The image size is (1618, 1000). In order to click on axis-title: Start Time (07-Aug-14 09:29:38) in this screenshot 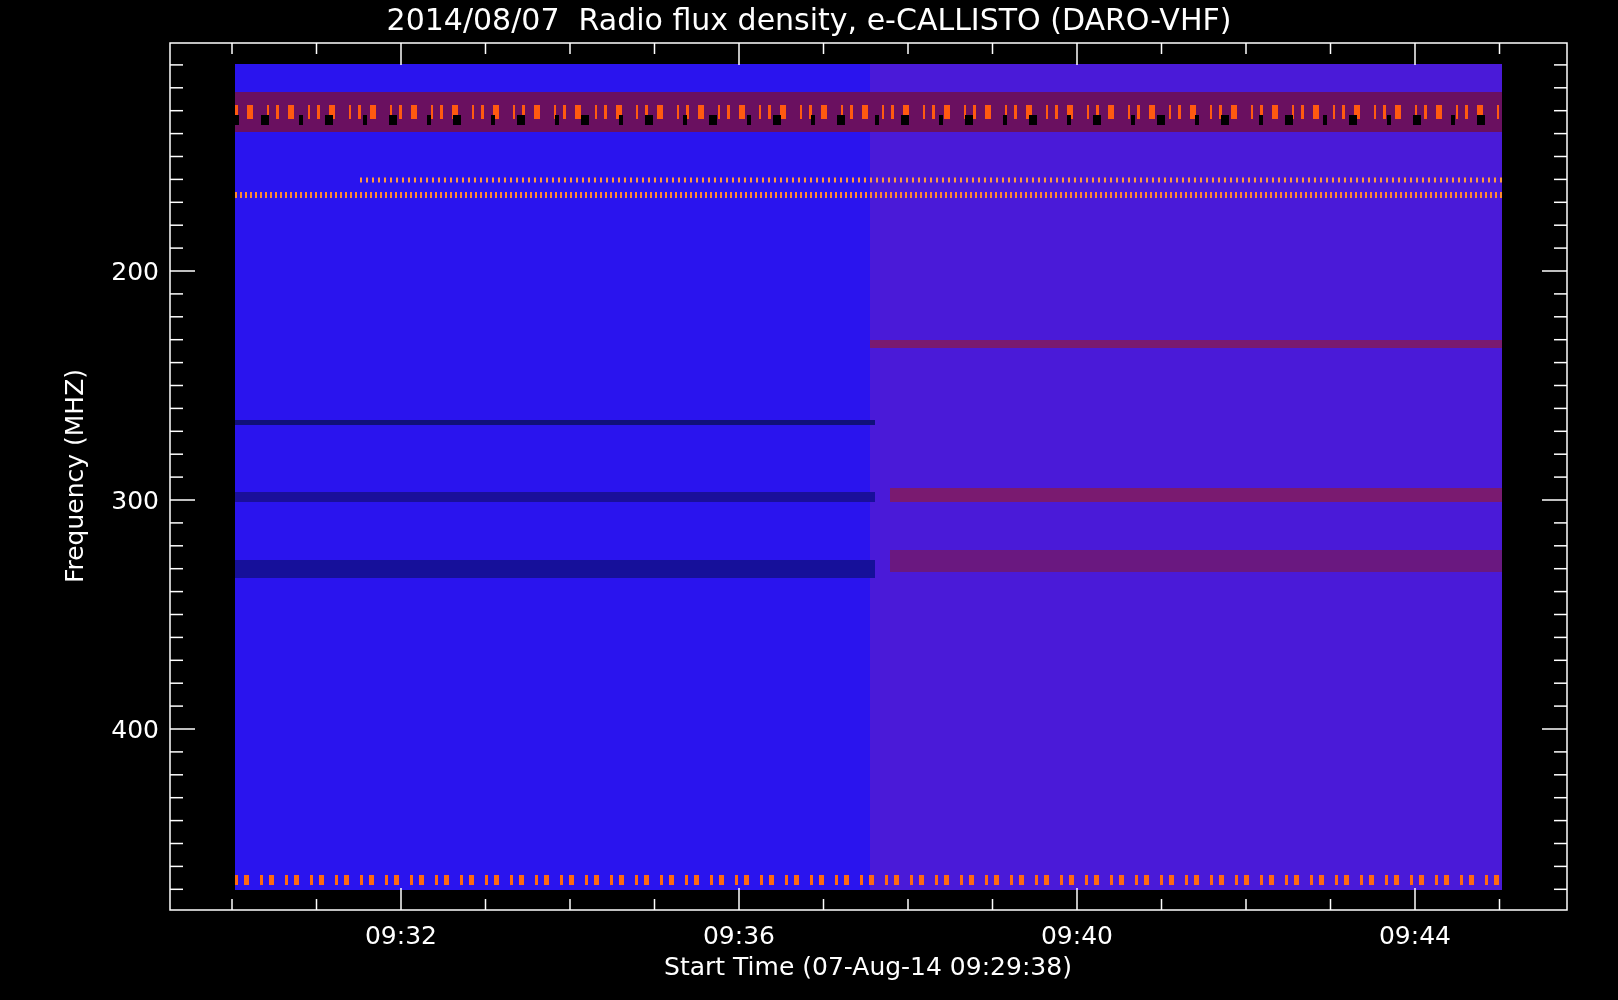, I will do `click(868, 966)`.